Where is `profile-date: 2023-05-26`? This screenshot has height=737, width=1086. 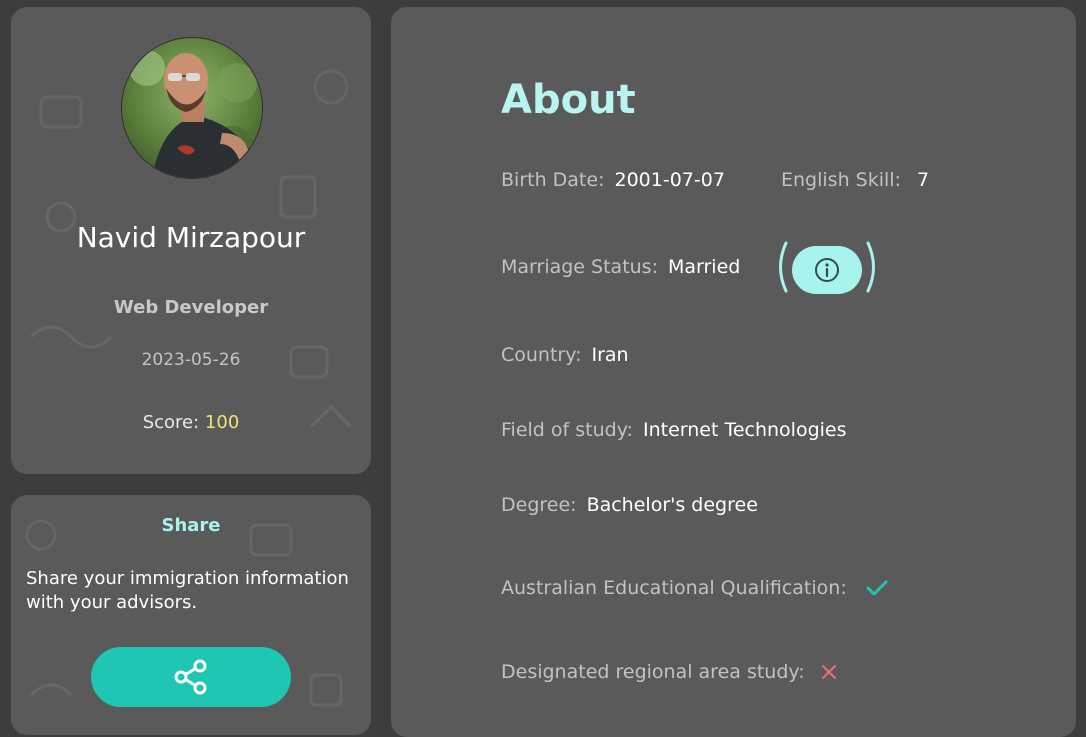
profile-date: 2023-05-26 is located at coordinates (191, 360).